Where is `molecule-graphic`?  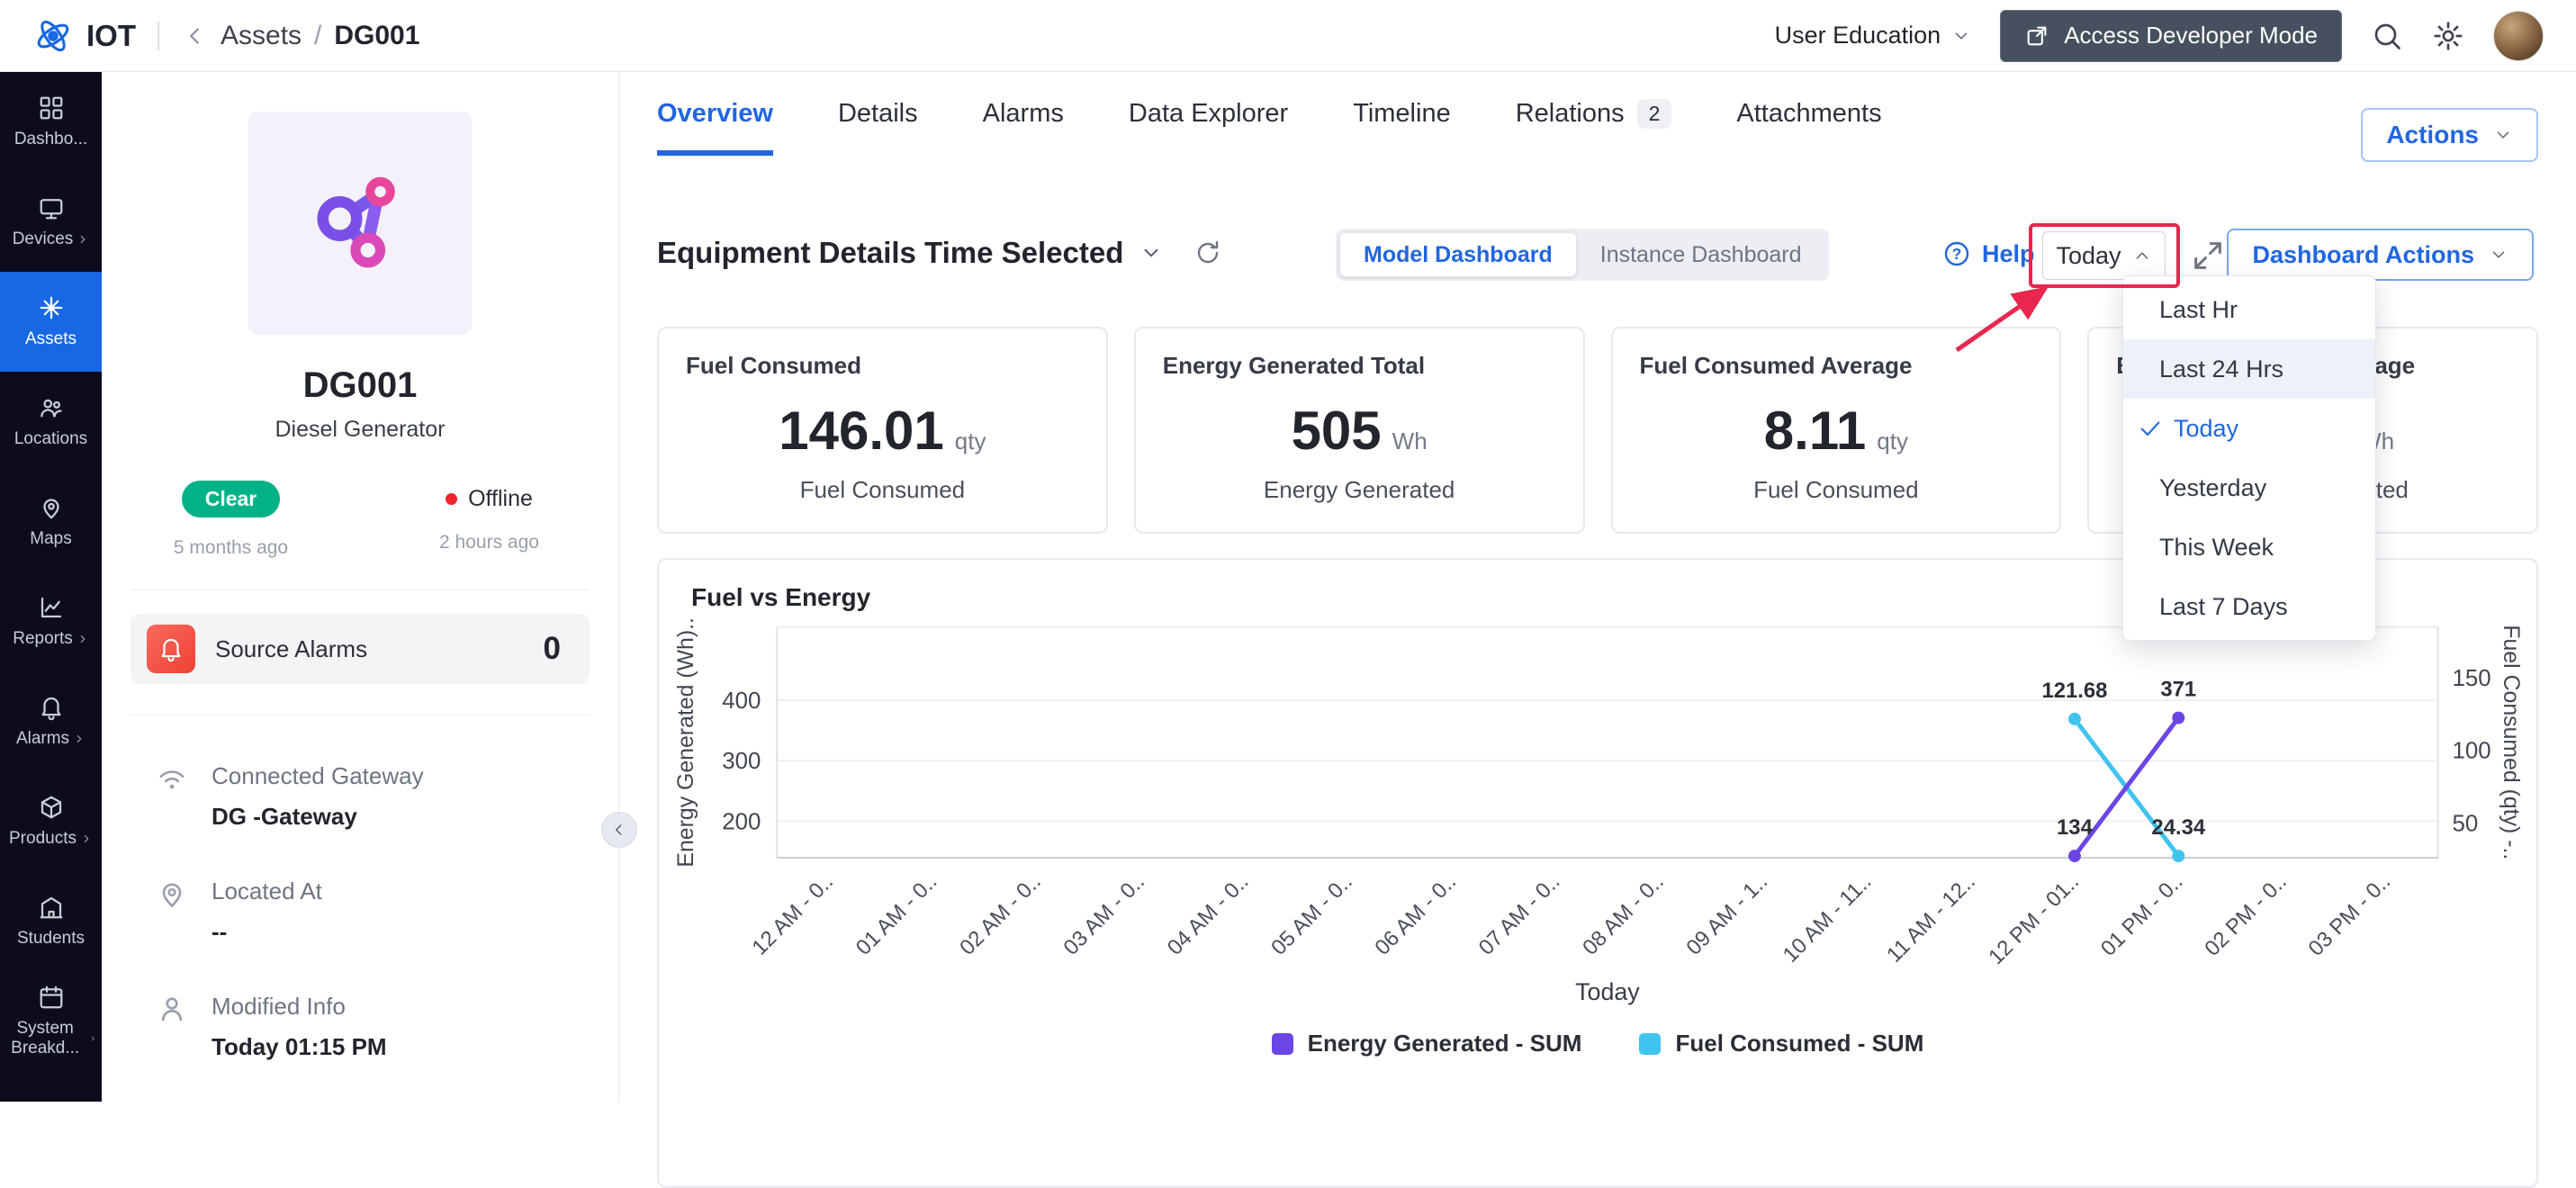
molecule-graphic is located at coordinates (356, 222).